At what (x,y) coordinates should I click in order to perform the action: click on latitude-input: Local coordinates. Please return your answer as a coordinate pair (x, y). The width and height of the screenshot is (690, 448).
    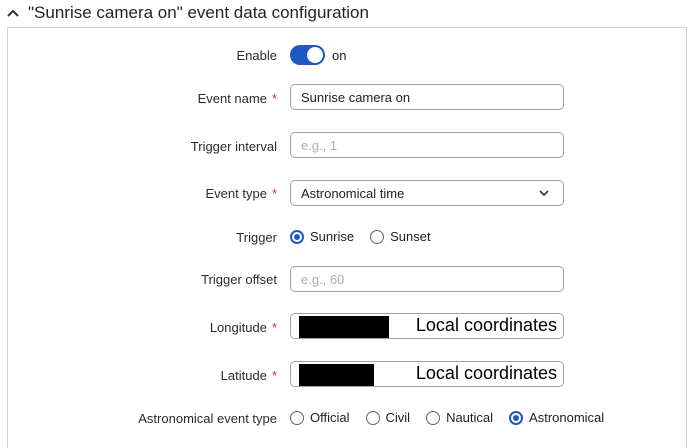
    Looking at the image, I should click on (427, 374).